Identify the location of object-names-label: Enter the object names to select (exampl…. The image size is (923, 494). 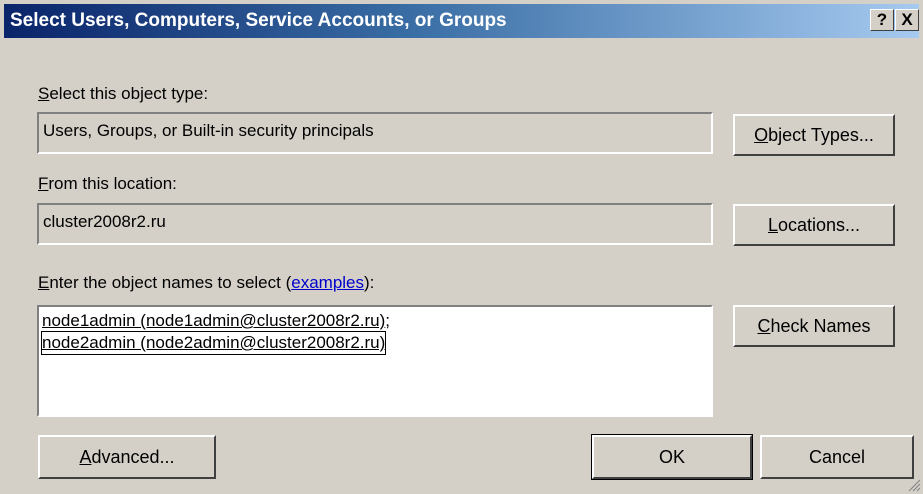
(206, 282).